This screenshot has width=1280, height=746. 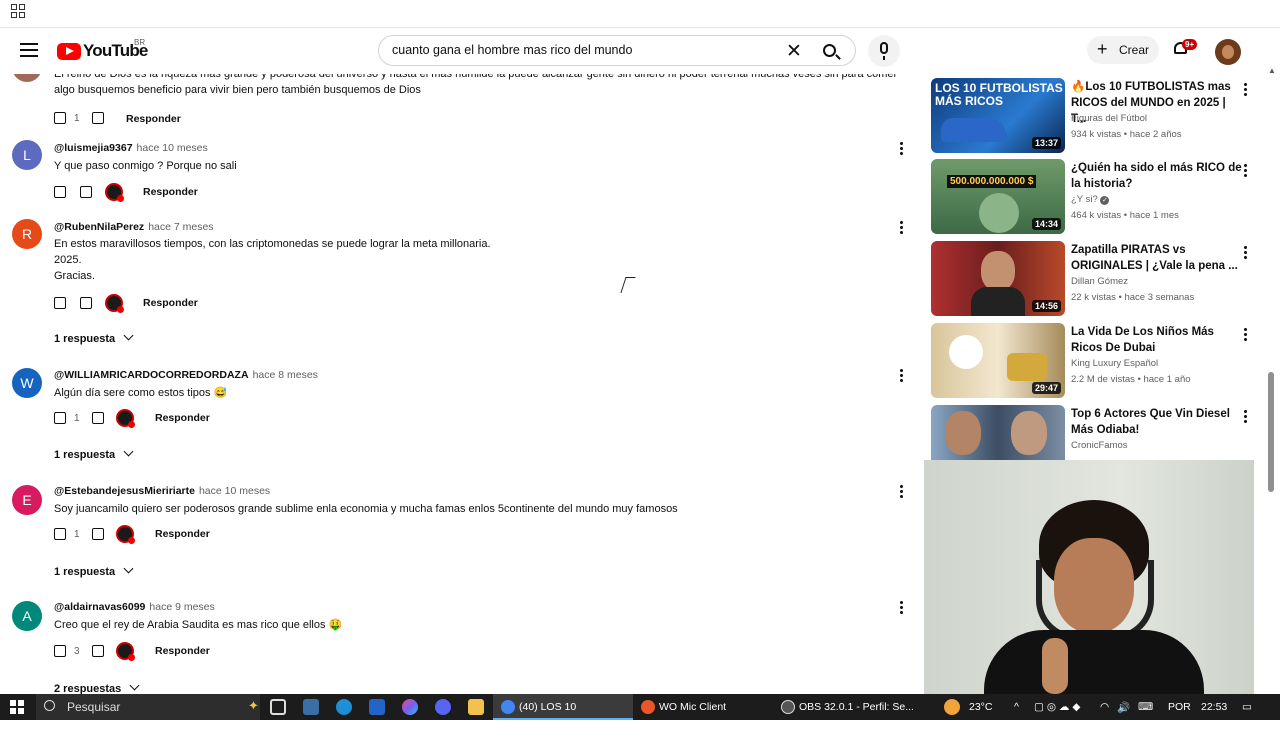 What do you see at coordinates (512, 50) in the screenshot?
I see `search-input: cuanto gana el hombre mas rico del mundo` at bounding box center [512, 50].